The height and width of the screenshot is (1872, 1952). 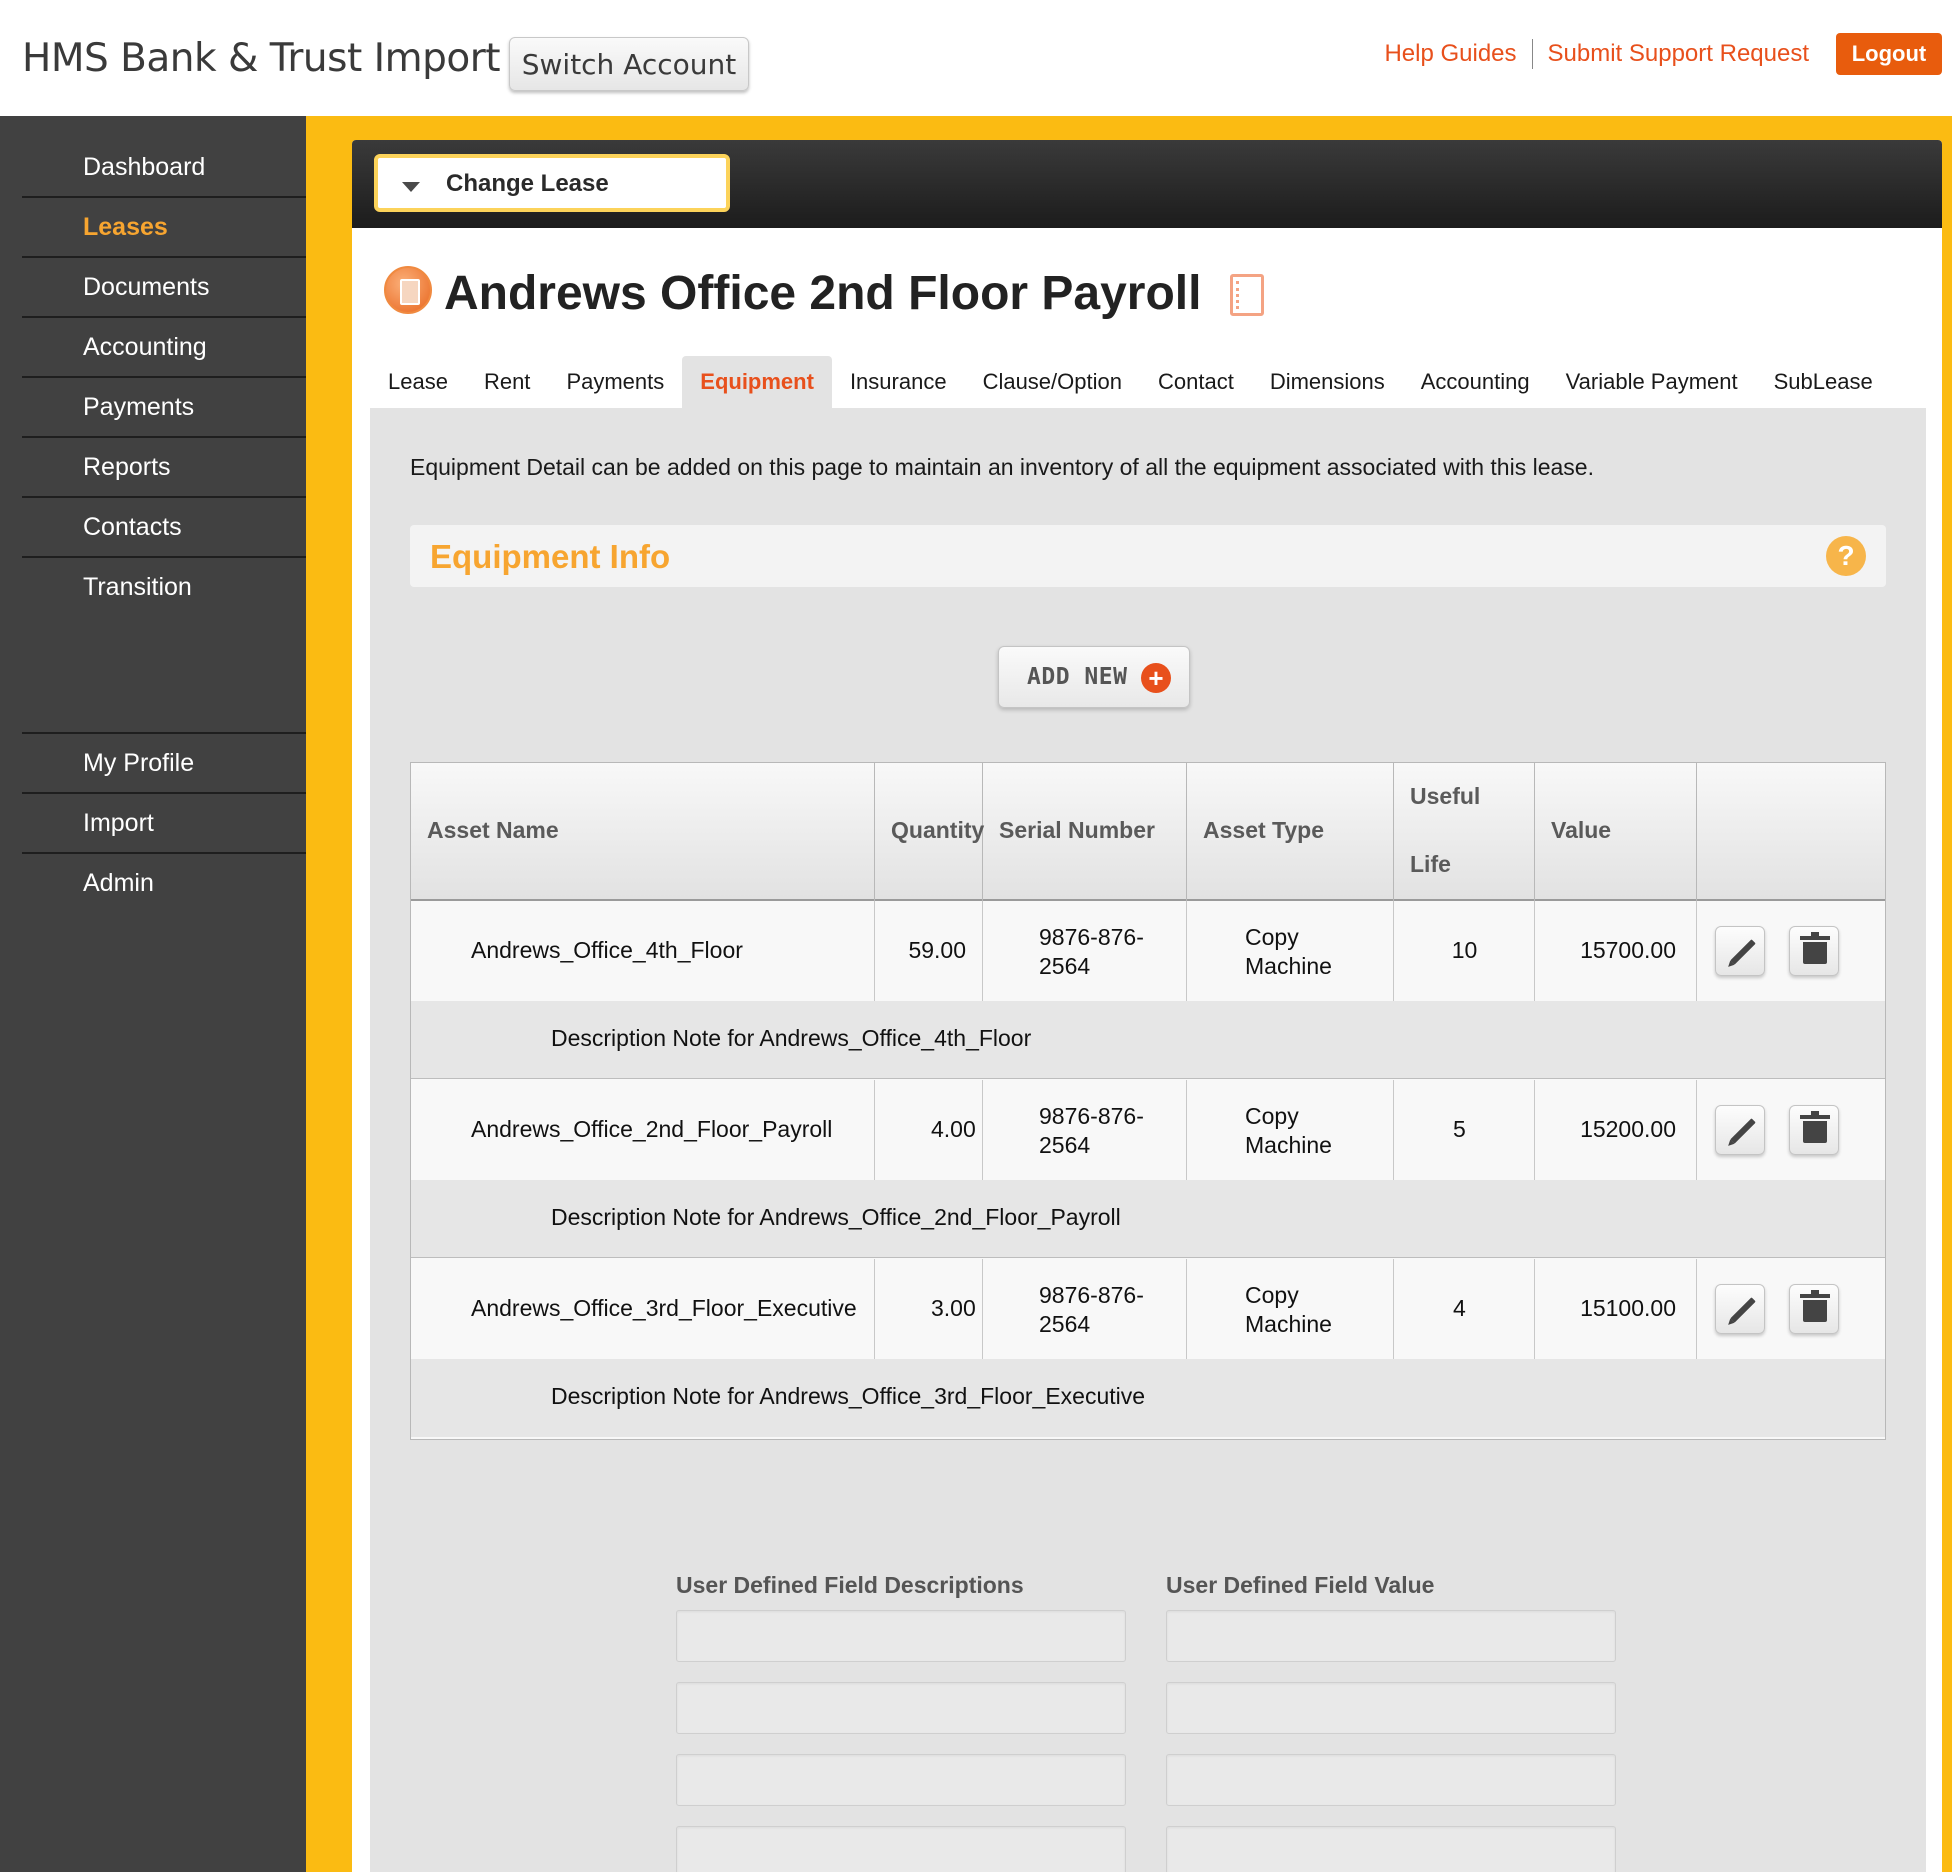 What do you see at coordinates (118, 883) in the screenshot?
I see `sidebar-item-label: Admin` at bounding box center [118, 883].